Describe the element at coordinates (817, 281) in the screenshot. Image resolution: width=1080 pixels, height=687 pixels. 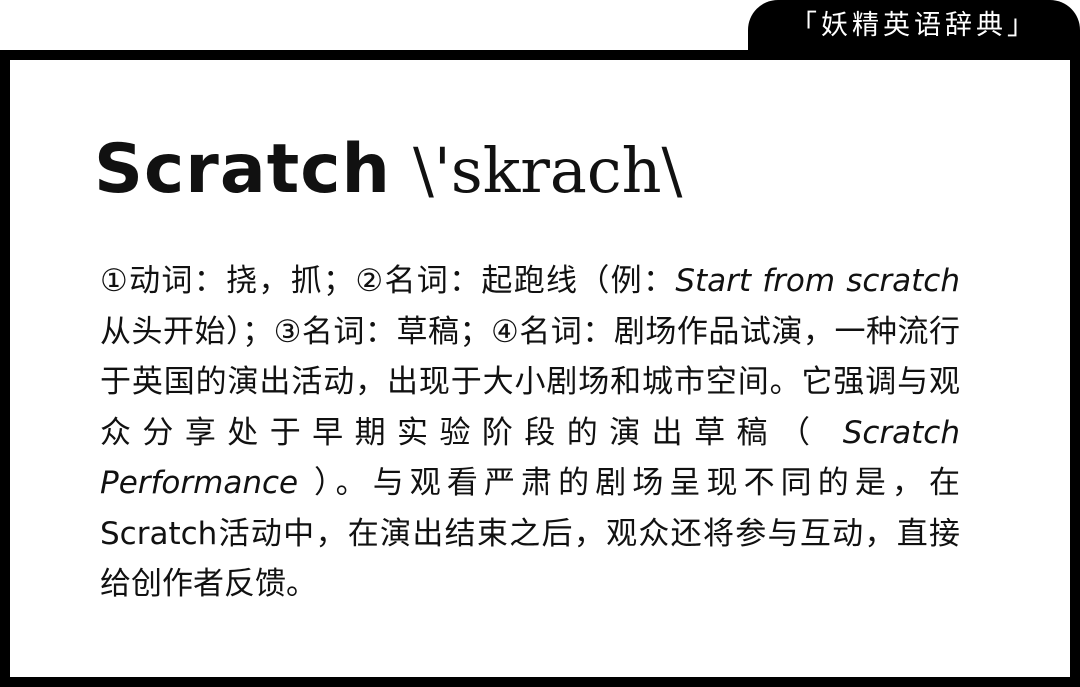
I see `definition-example-italic: Start from scratch` at that location.